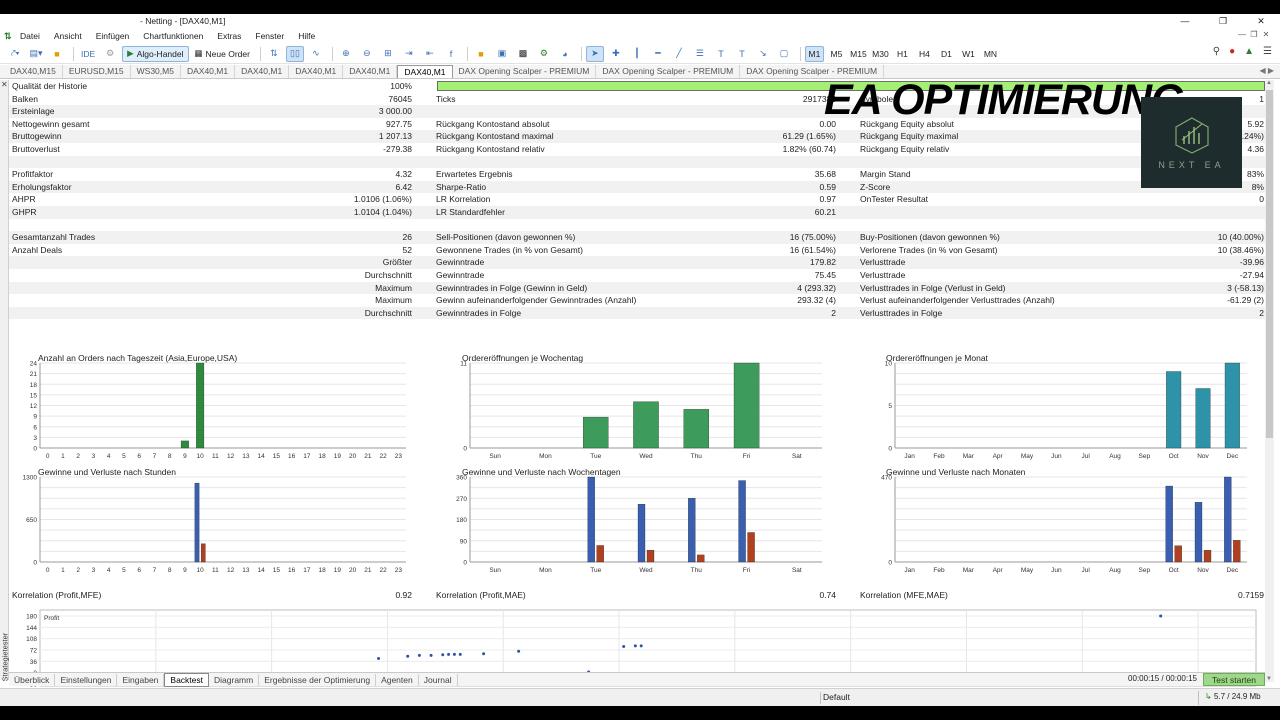  I want to click on maximize-icon: ❐, so click(1223, 21).